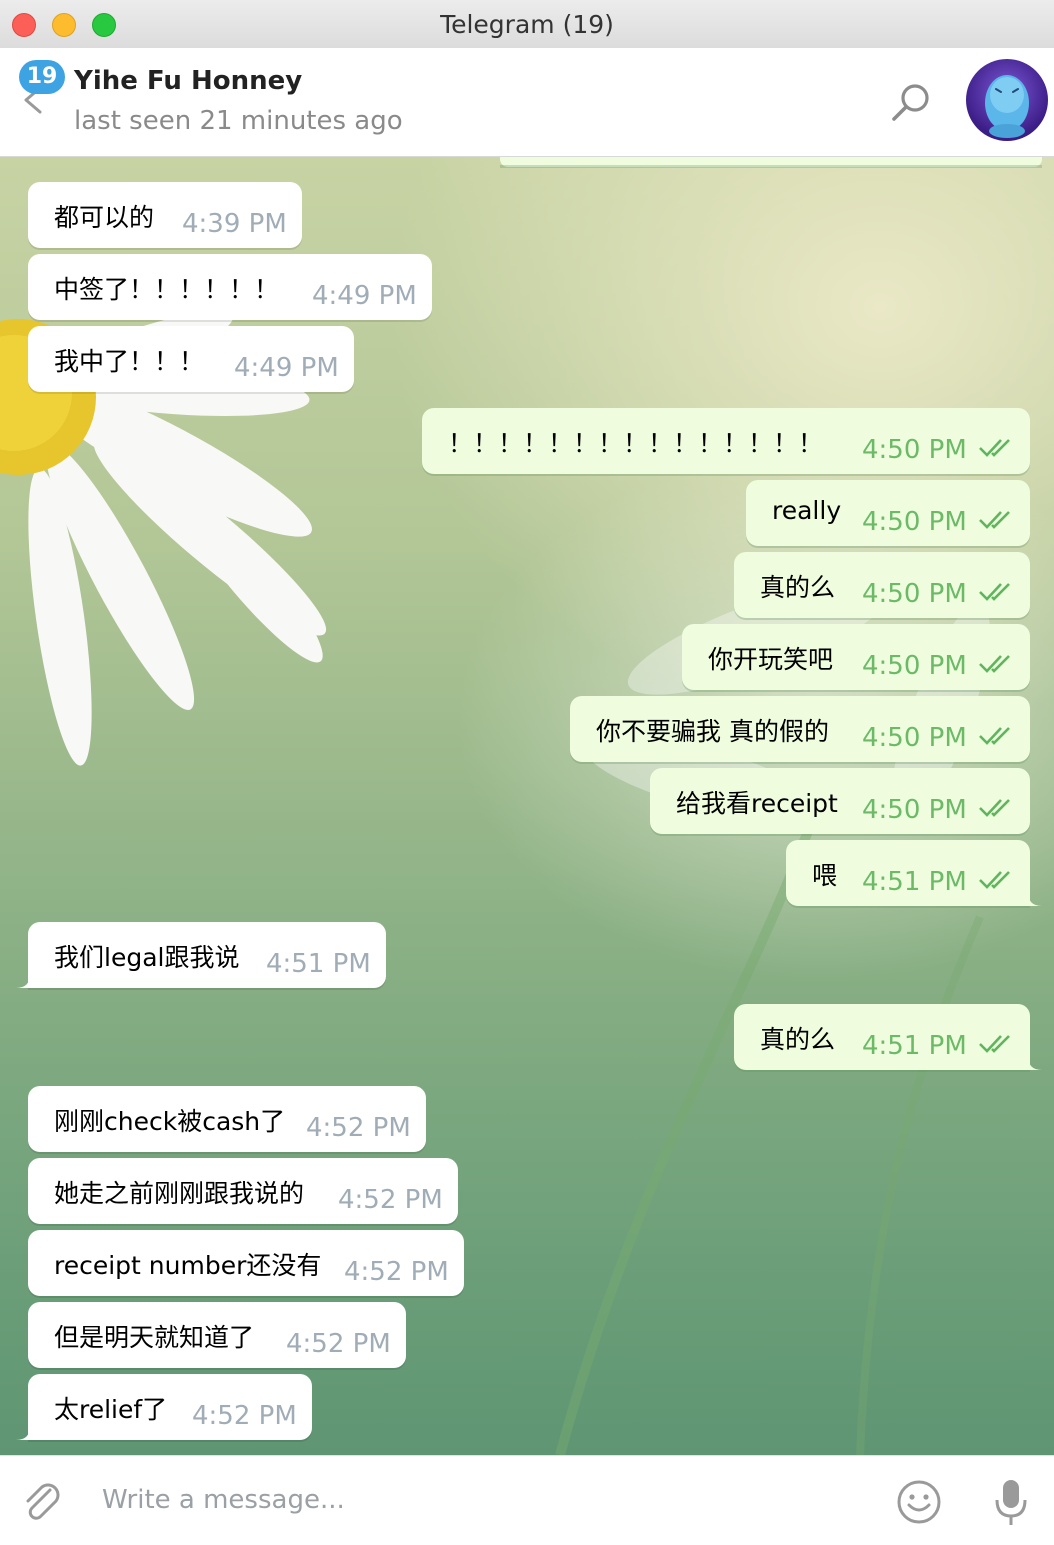  I want to click on message-bubble-outgoing: 你不要骗我 真的假的 4:50 PM, so click(800, 729).